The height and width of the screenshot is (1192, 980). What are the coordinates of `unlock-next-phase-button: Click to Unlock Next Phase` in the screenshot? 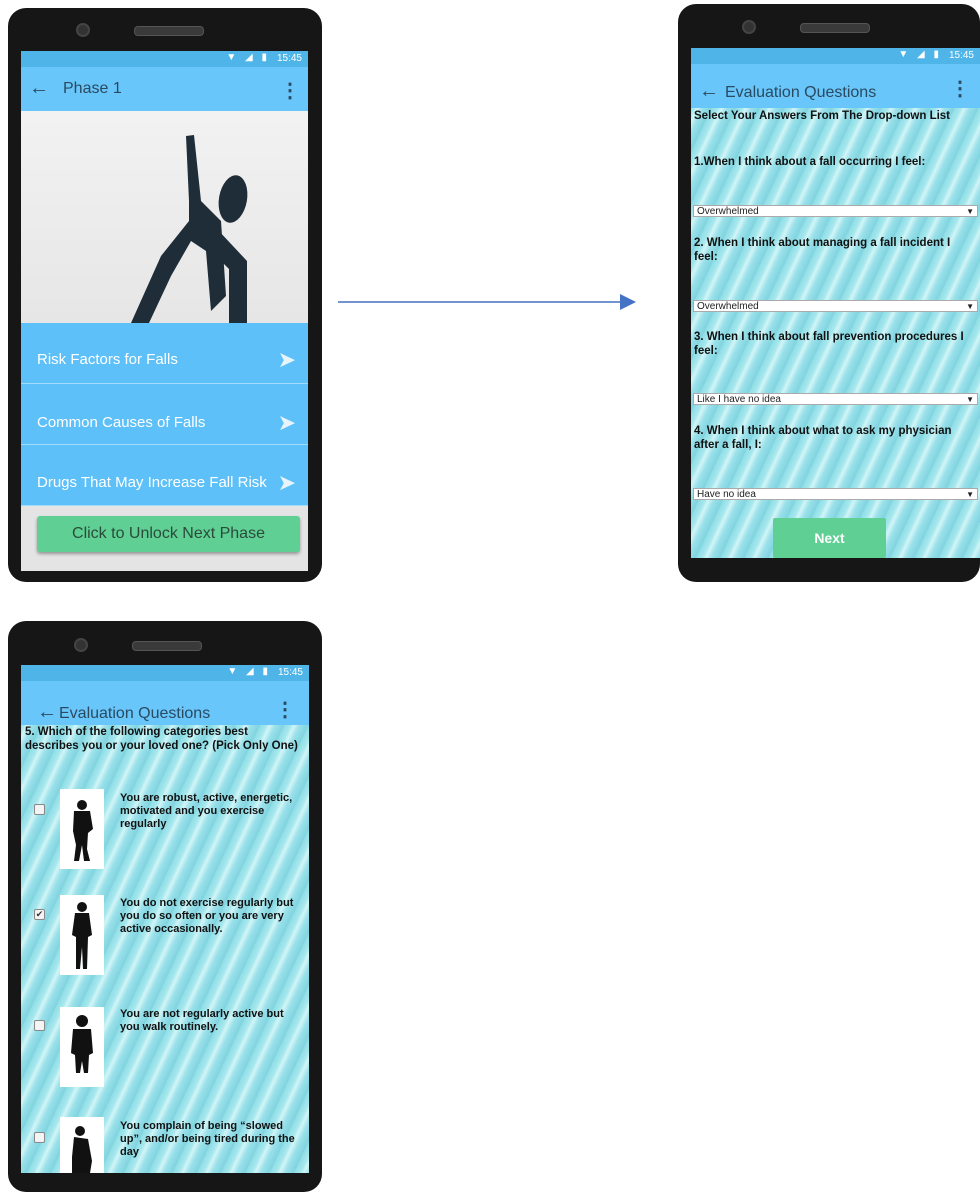 It's located at (168, 534).